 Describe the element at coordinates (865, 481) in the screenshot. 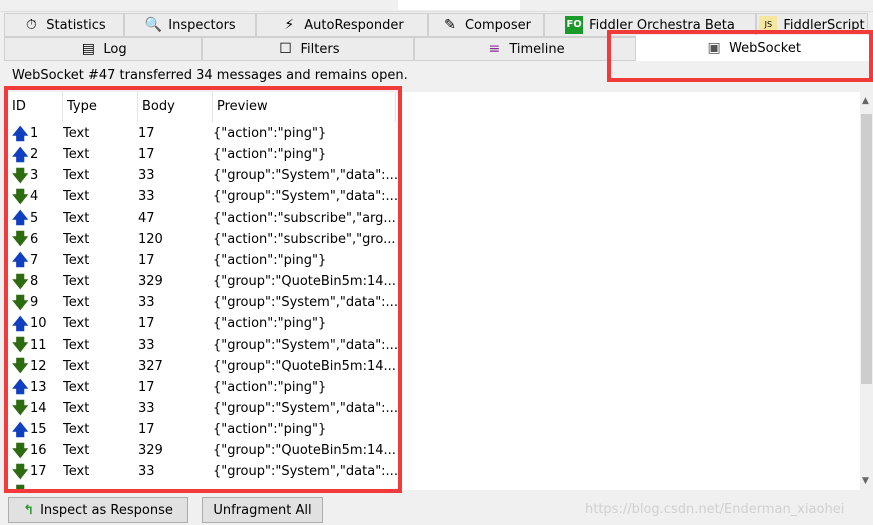

I see `scroll-down-icon: ▼` at that location.